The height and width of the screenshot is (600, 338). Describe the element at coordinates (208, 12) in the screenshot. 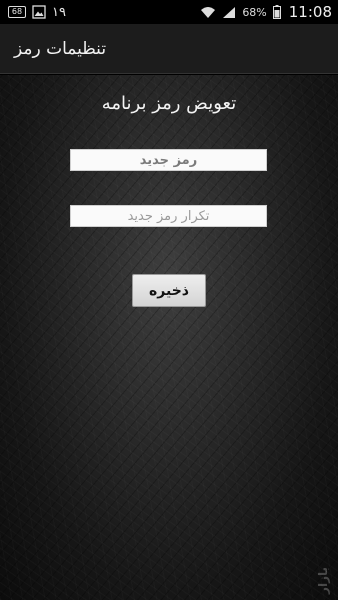

I see `wifi-icon` at that location.